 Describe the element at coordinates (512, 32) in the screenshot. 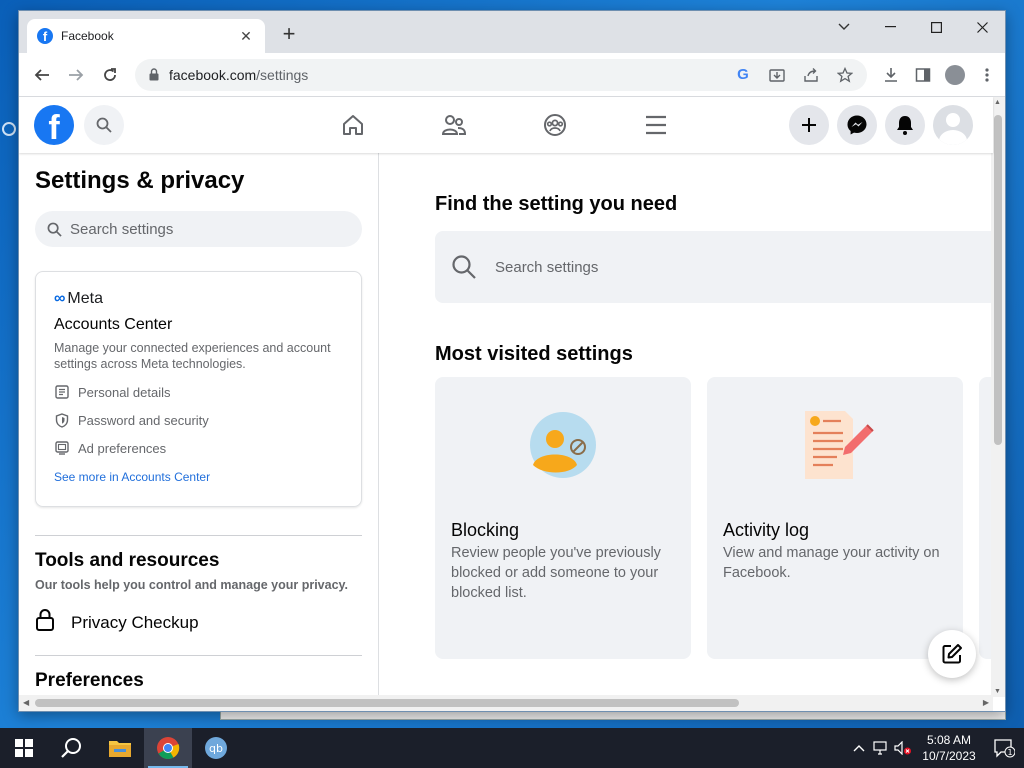

I see `tab-strip: f Facebook ✕ +` at that location.